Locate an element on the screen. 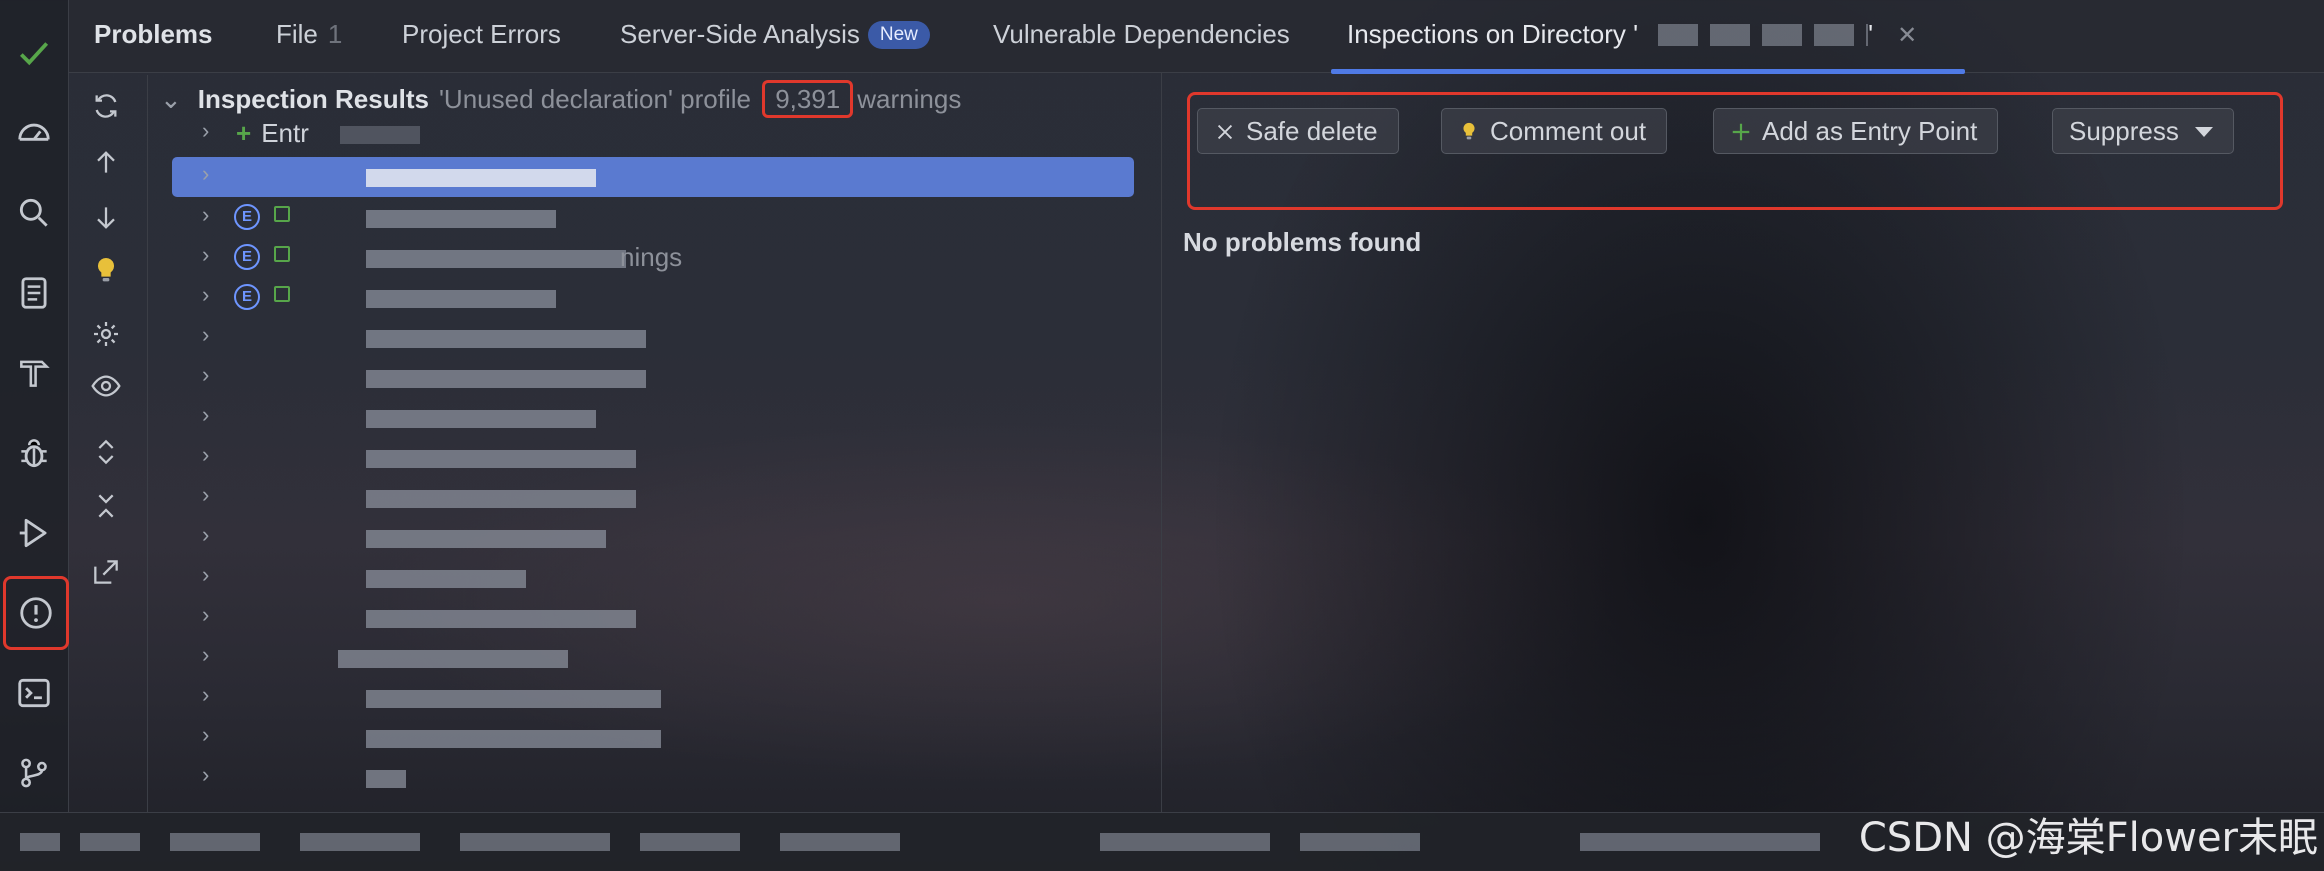 This screenshot has height=871, width=2324. tab-file-count: 1 is located at coordinates (335, 34).